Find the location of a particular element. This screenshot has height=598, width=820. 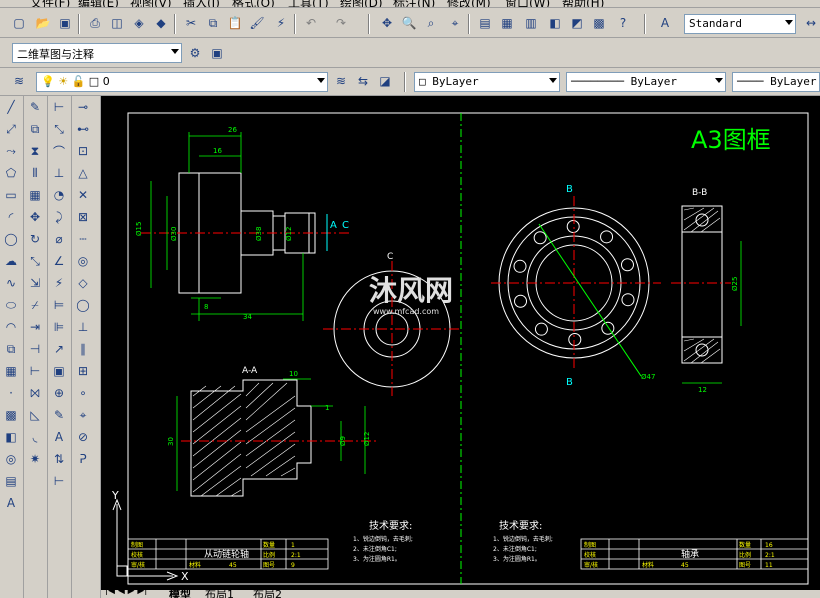

menu-tools: 工具(T) is located at coordinates (308, 3).